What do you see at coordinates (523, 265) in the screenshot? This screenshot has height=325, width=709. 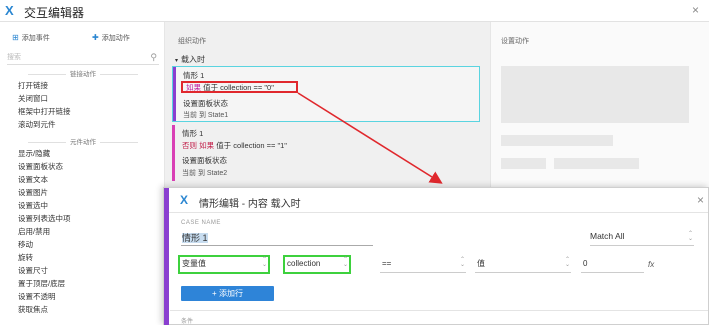 I see `value-type-select: 值 ⌃ ⌄` at bounding box center [523, 265].